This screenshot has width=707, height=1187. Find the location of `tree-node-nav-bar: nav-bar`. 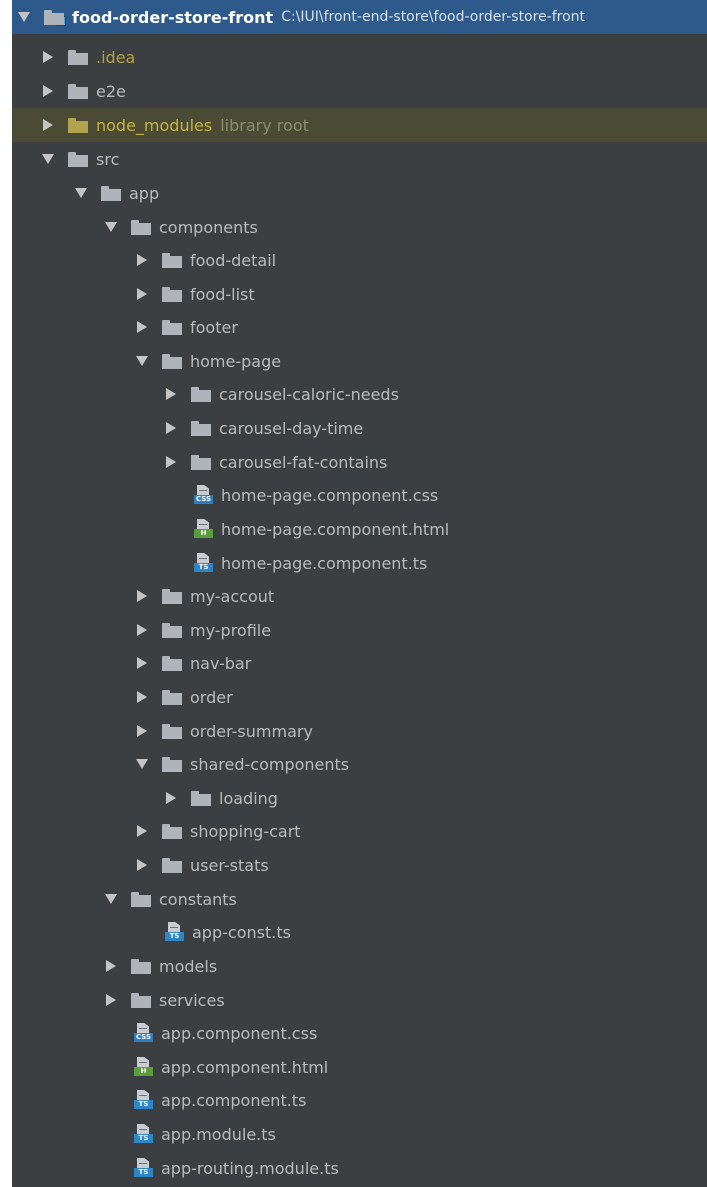

tree-node-nav-bar: nav-bar is located at coordinates (359, 663).